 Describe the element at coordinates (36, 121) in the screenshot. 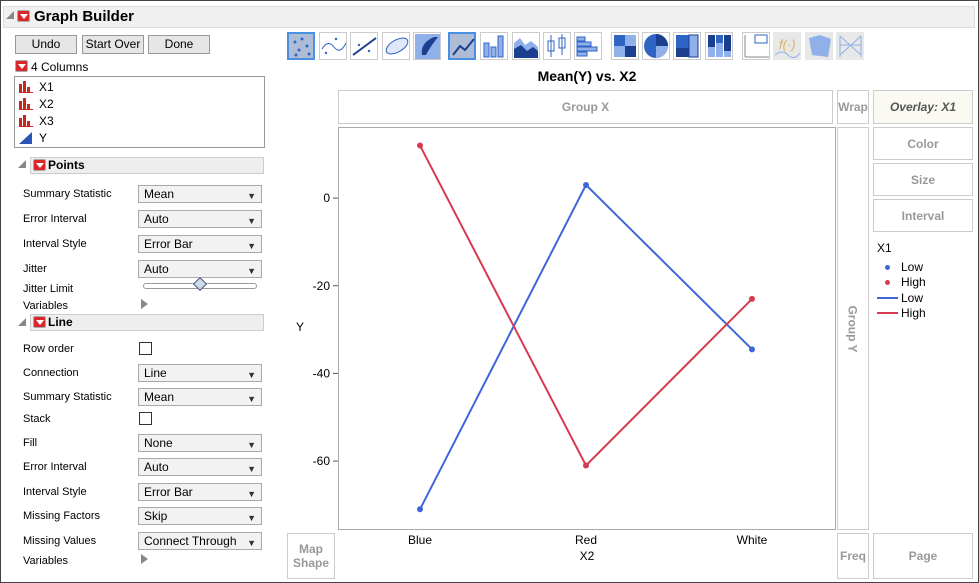

I see `column-item: X3` at that location.